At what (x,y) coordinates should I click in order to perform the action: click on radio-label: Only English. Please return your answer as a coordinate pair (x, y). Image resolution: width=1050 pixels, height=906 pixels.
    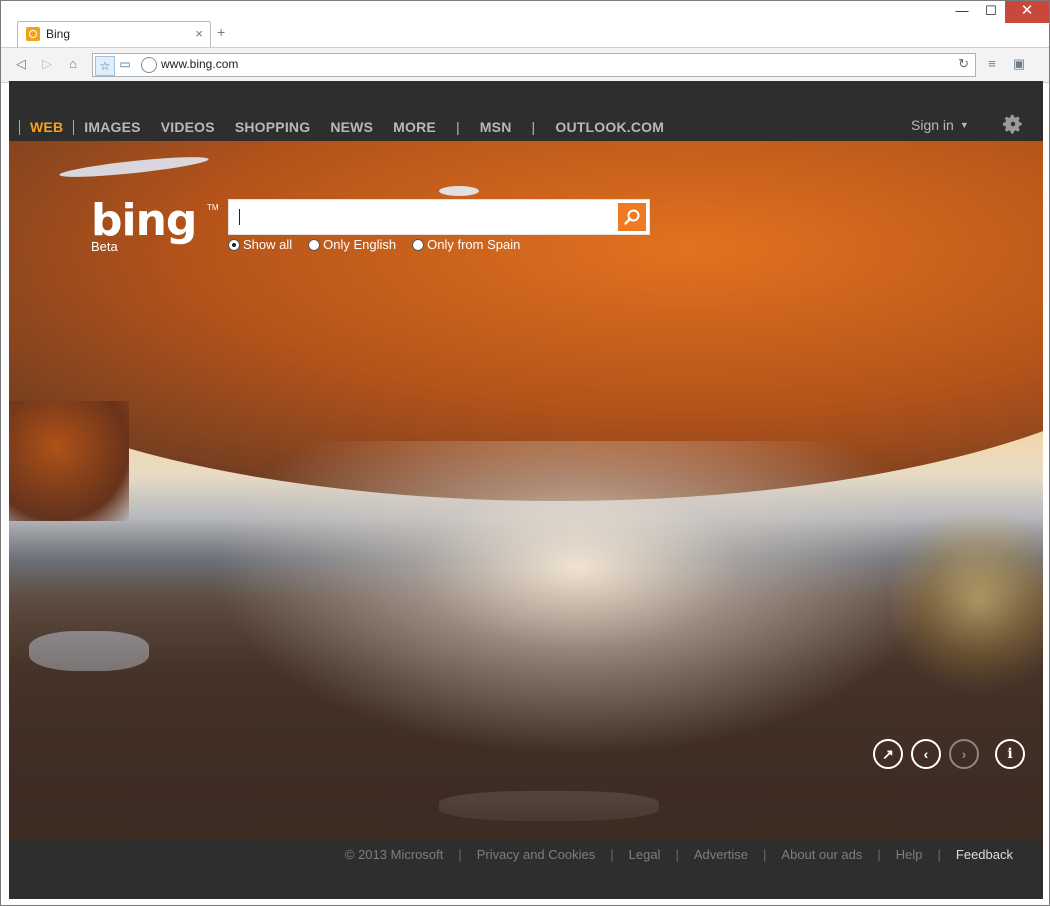
    Looking at the image, I should click on (360, 244).